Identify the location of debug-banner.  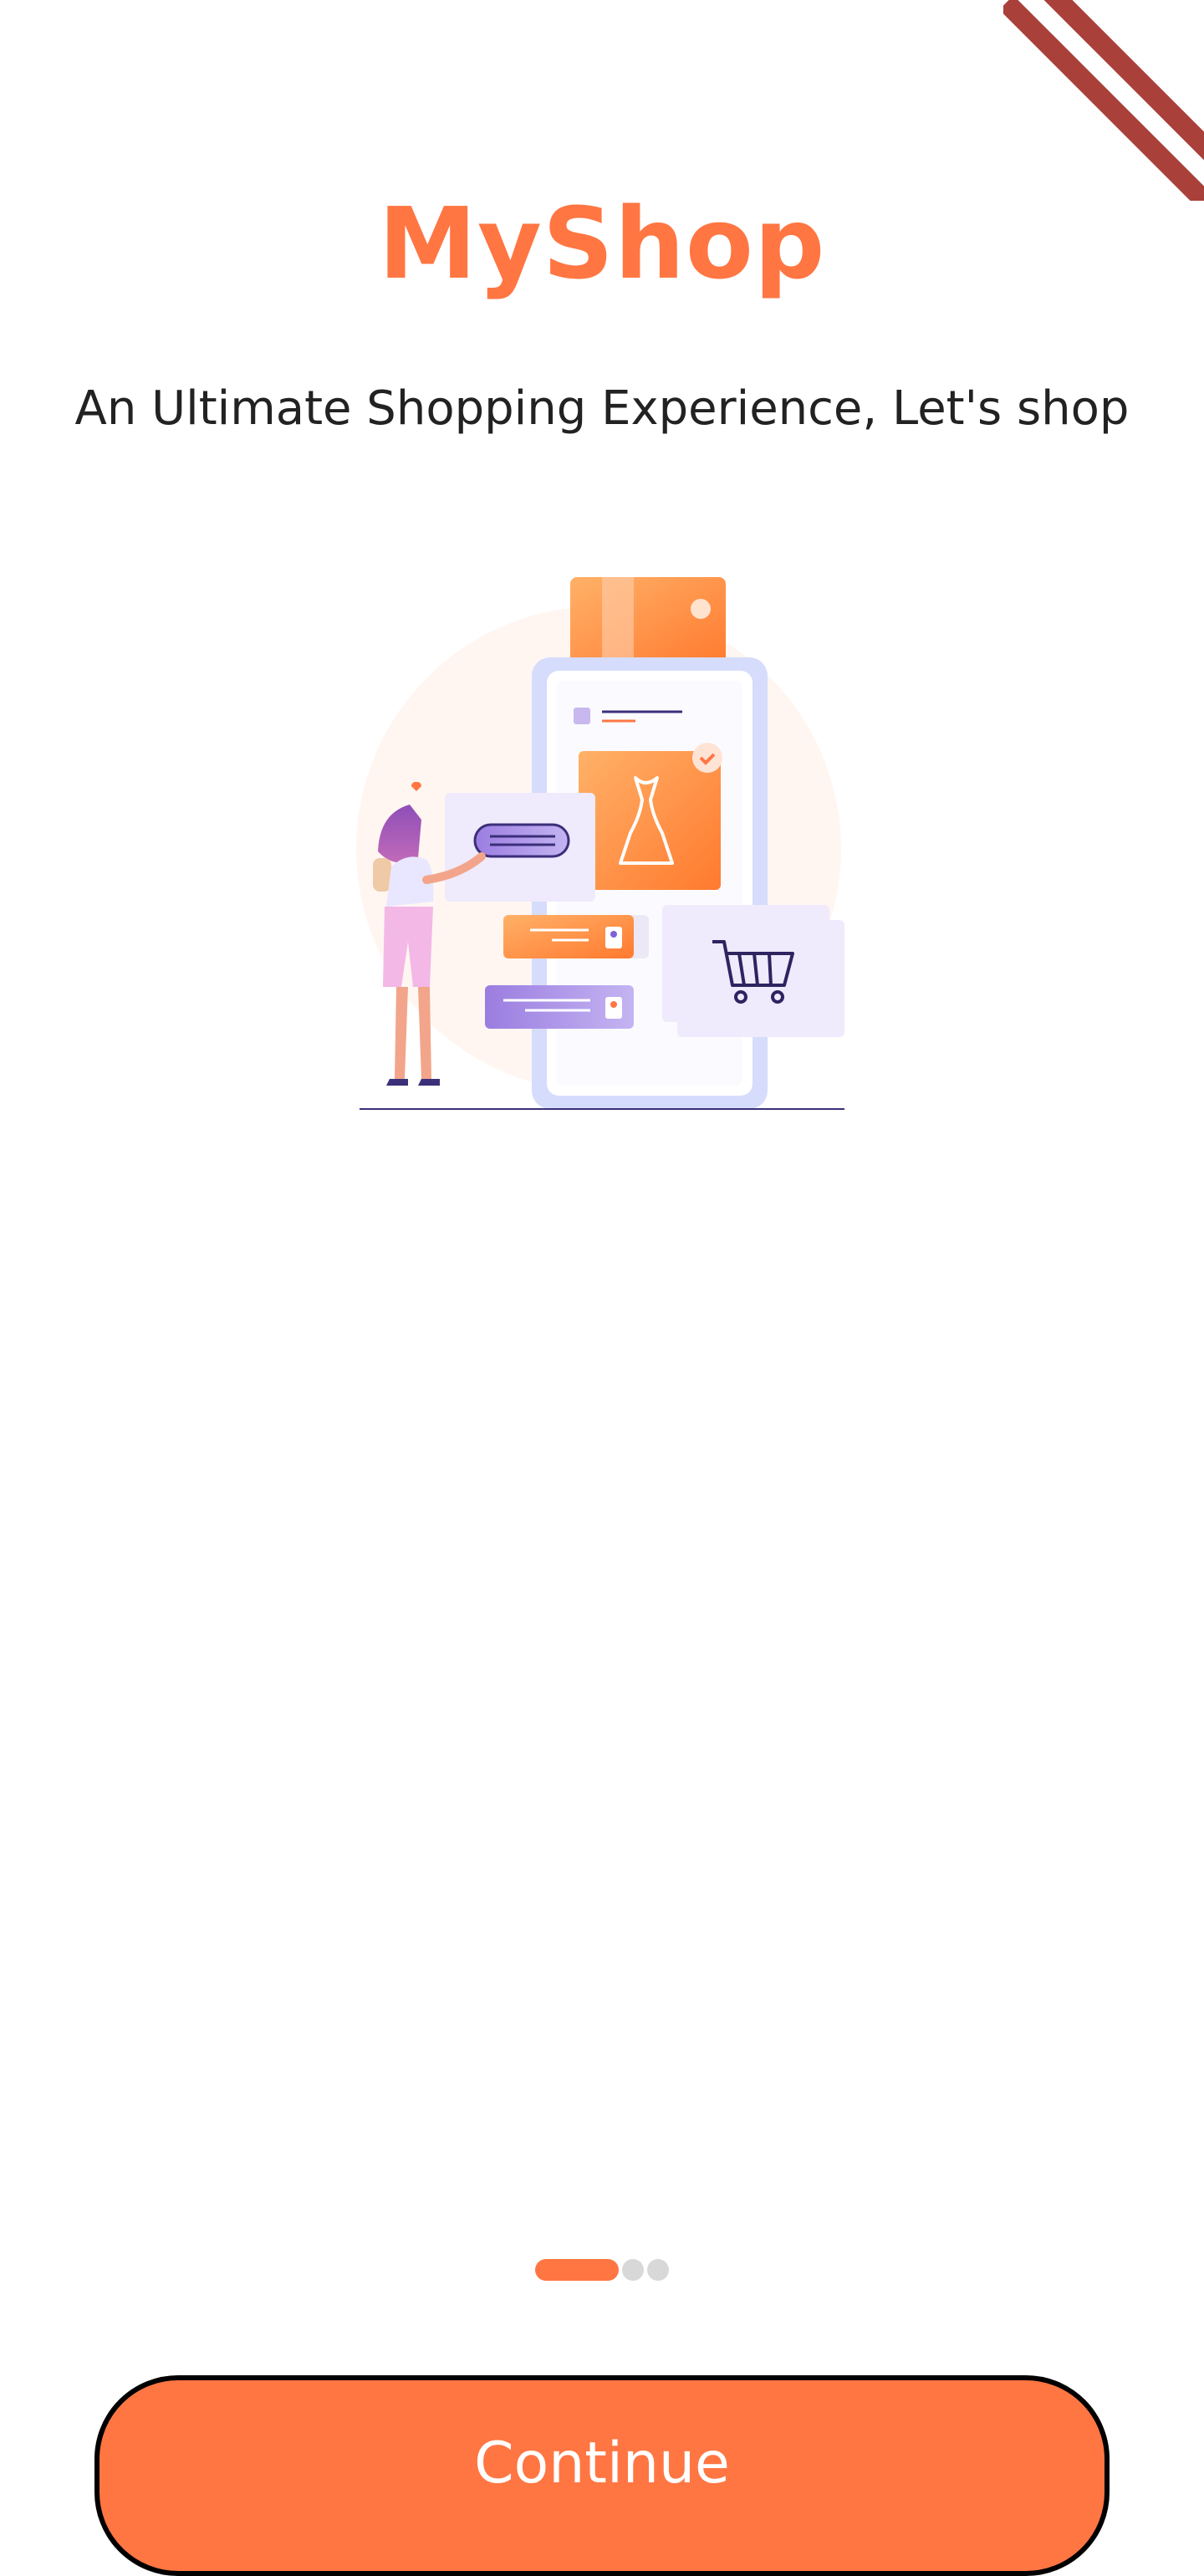
(1103, 100).